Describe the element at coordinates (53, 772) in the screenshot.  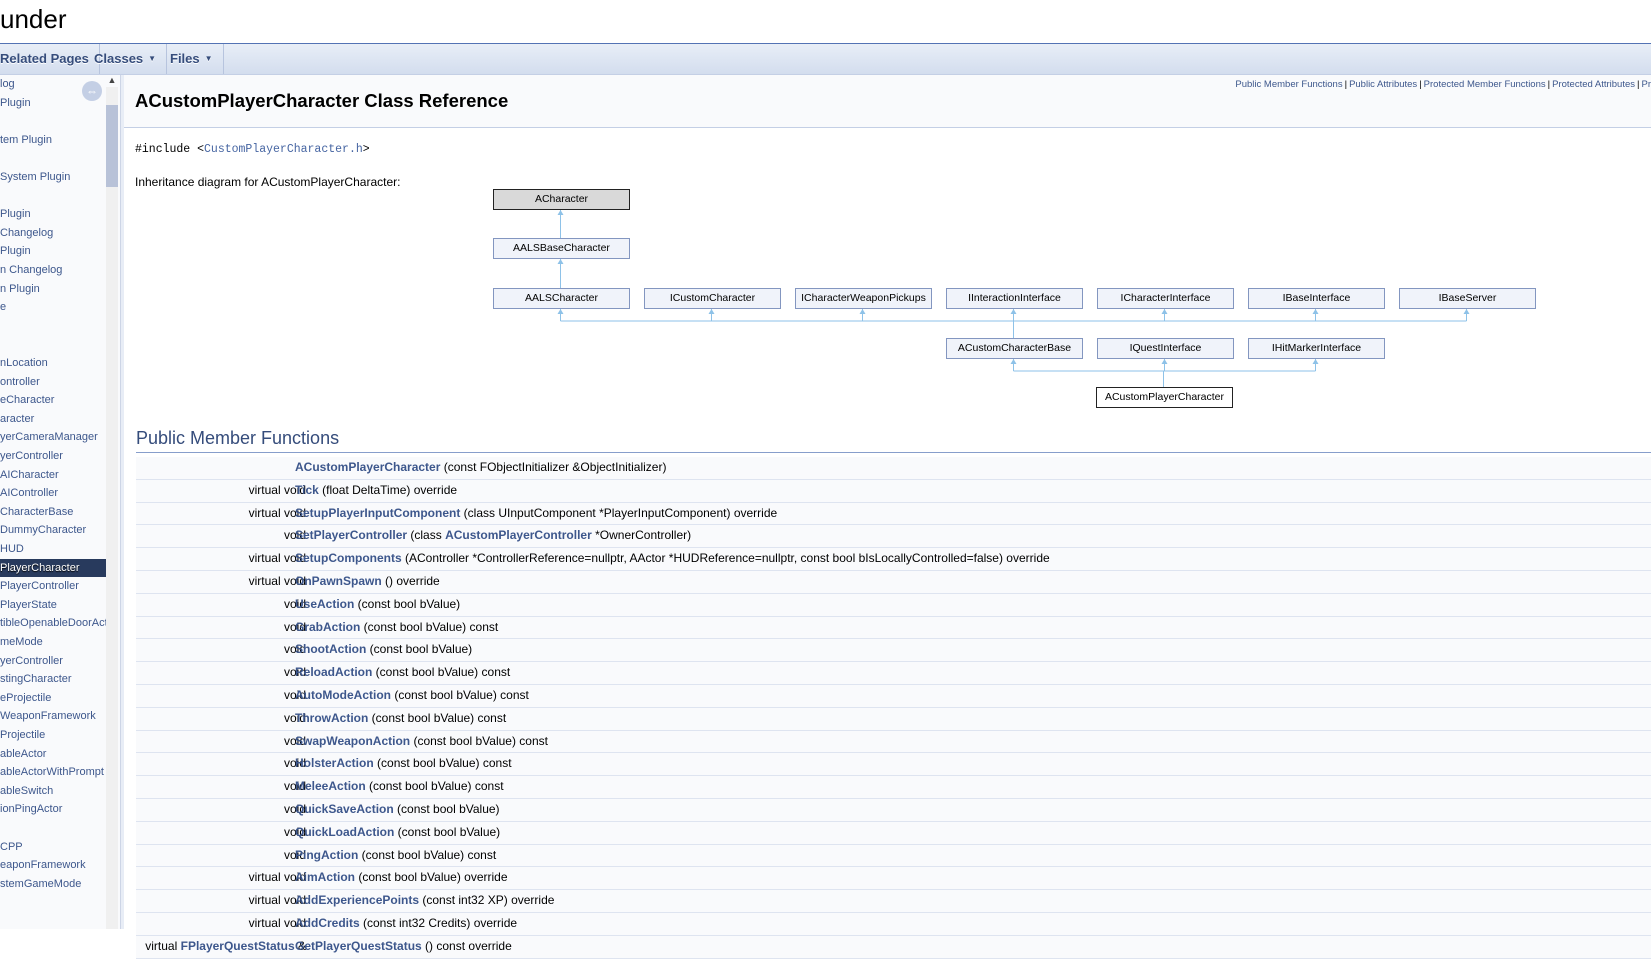
I see `sidenav-item: ableActorWithPrompt` at that location.